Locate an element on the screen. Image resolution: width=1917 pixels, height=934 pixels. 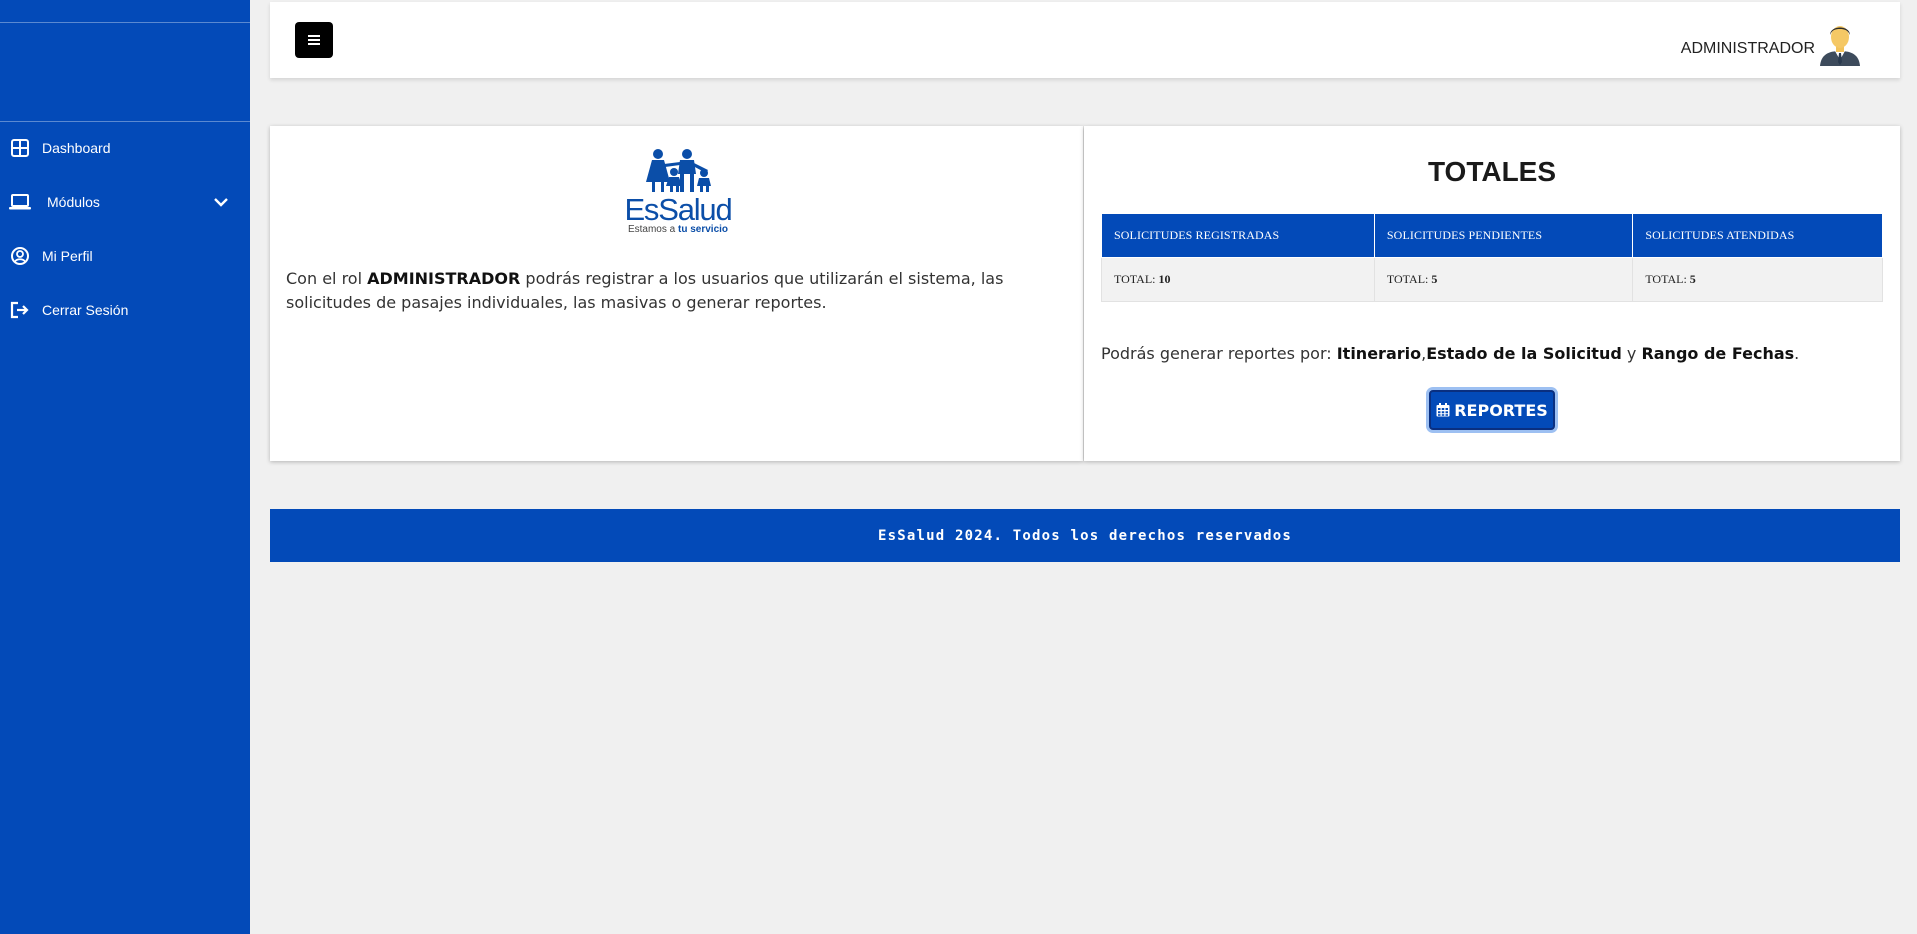
sidebar-item-label: Módulos is located at coordinates (73, 202).